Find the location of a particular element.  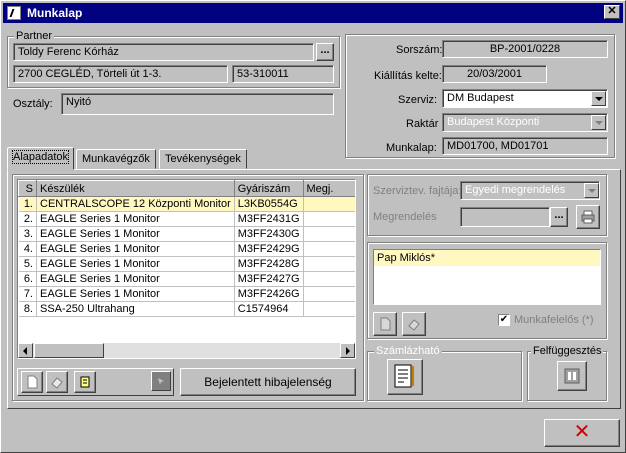

osztaly-label: Osztály: is located at coordinates (33, 104).